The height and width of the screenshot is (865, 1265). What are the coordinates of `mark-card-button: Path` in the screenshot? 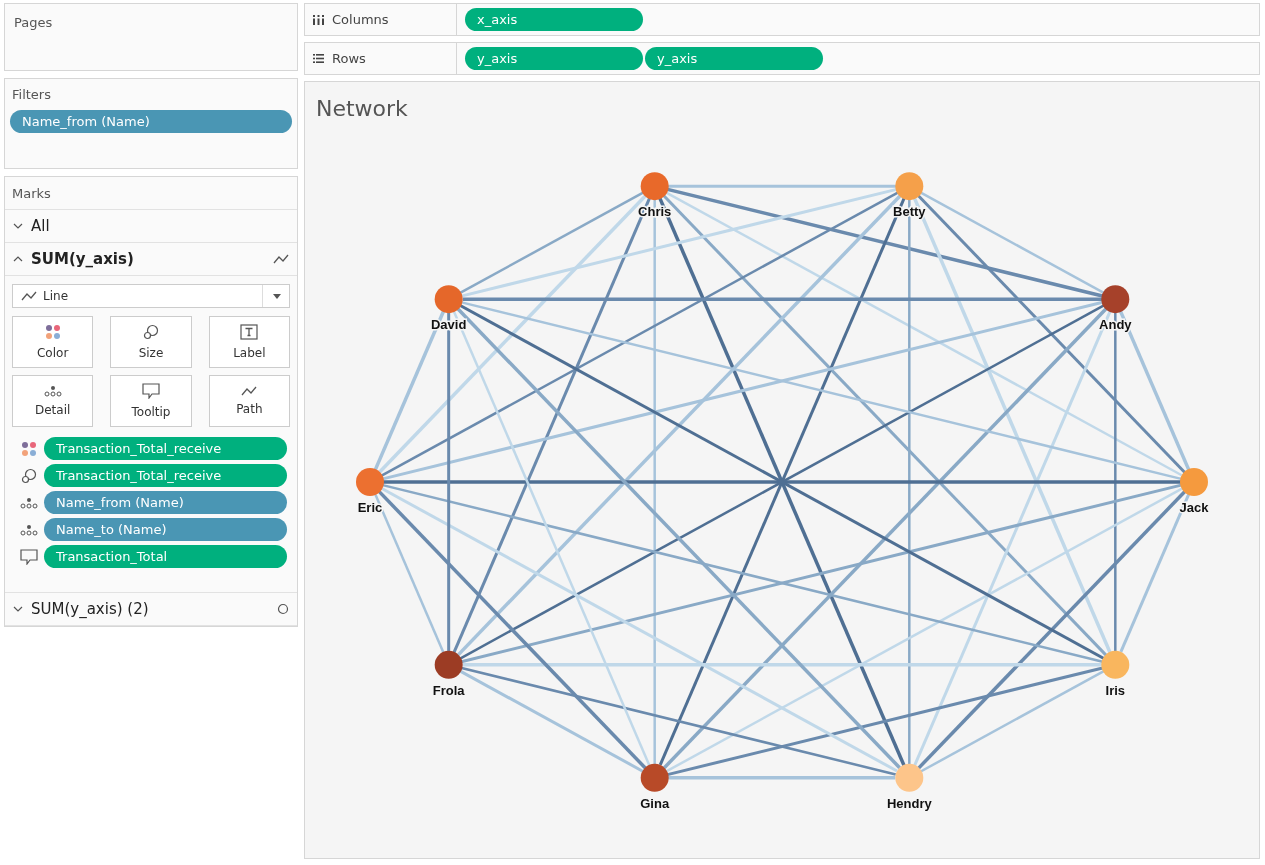 It's located at (249, 401).